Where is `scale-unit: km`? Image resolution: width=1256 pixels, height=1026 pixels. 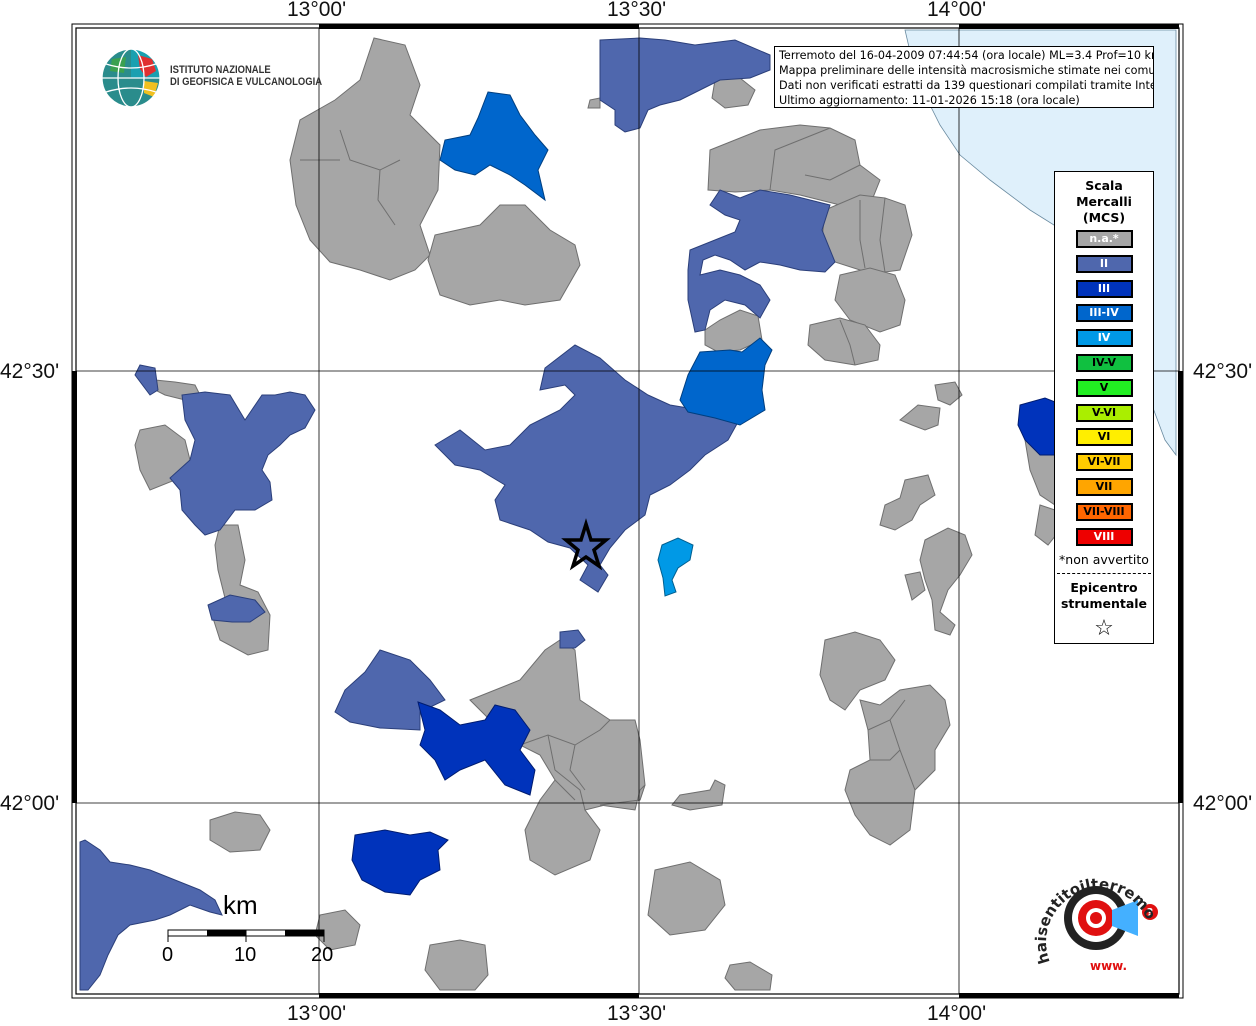
scale-unit: km is located at coordinates (240, 905).